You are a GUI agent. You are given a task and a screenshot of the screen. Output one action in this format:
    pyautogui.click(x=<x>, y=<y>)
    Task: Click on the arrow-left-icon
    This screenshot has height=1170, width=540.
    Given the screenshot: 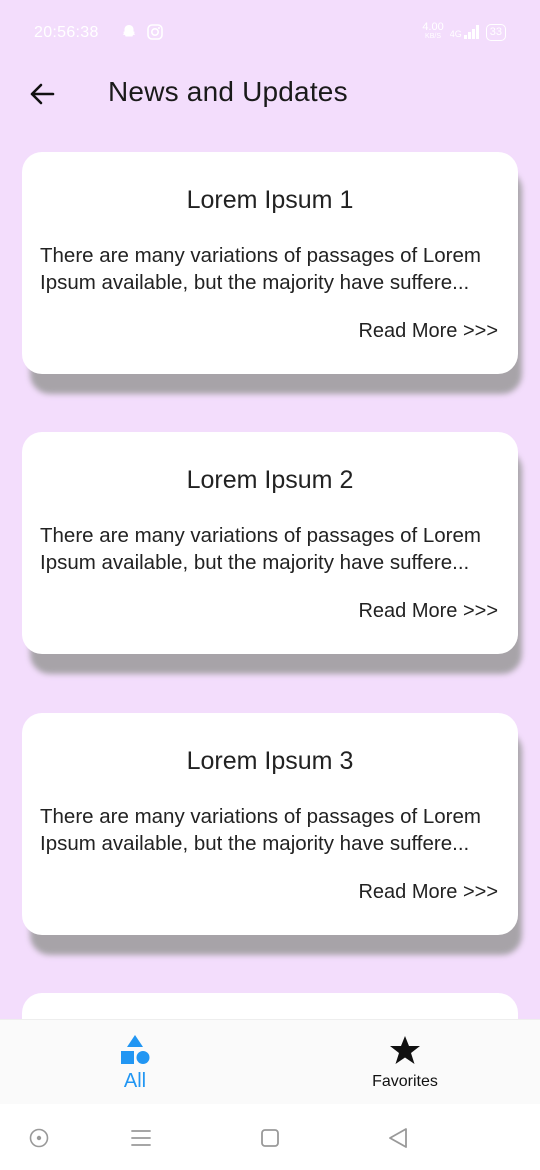 What is the action you would take?
    pyautogui.click(x=42, y=94)
    